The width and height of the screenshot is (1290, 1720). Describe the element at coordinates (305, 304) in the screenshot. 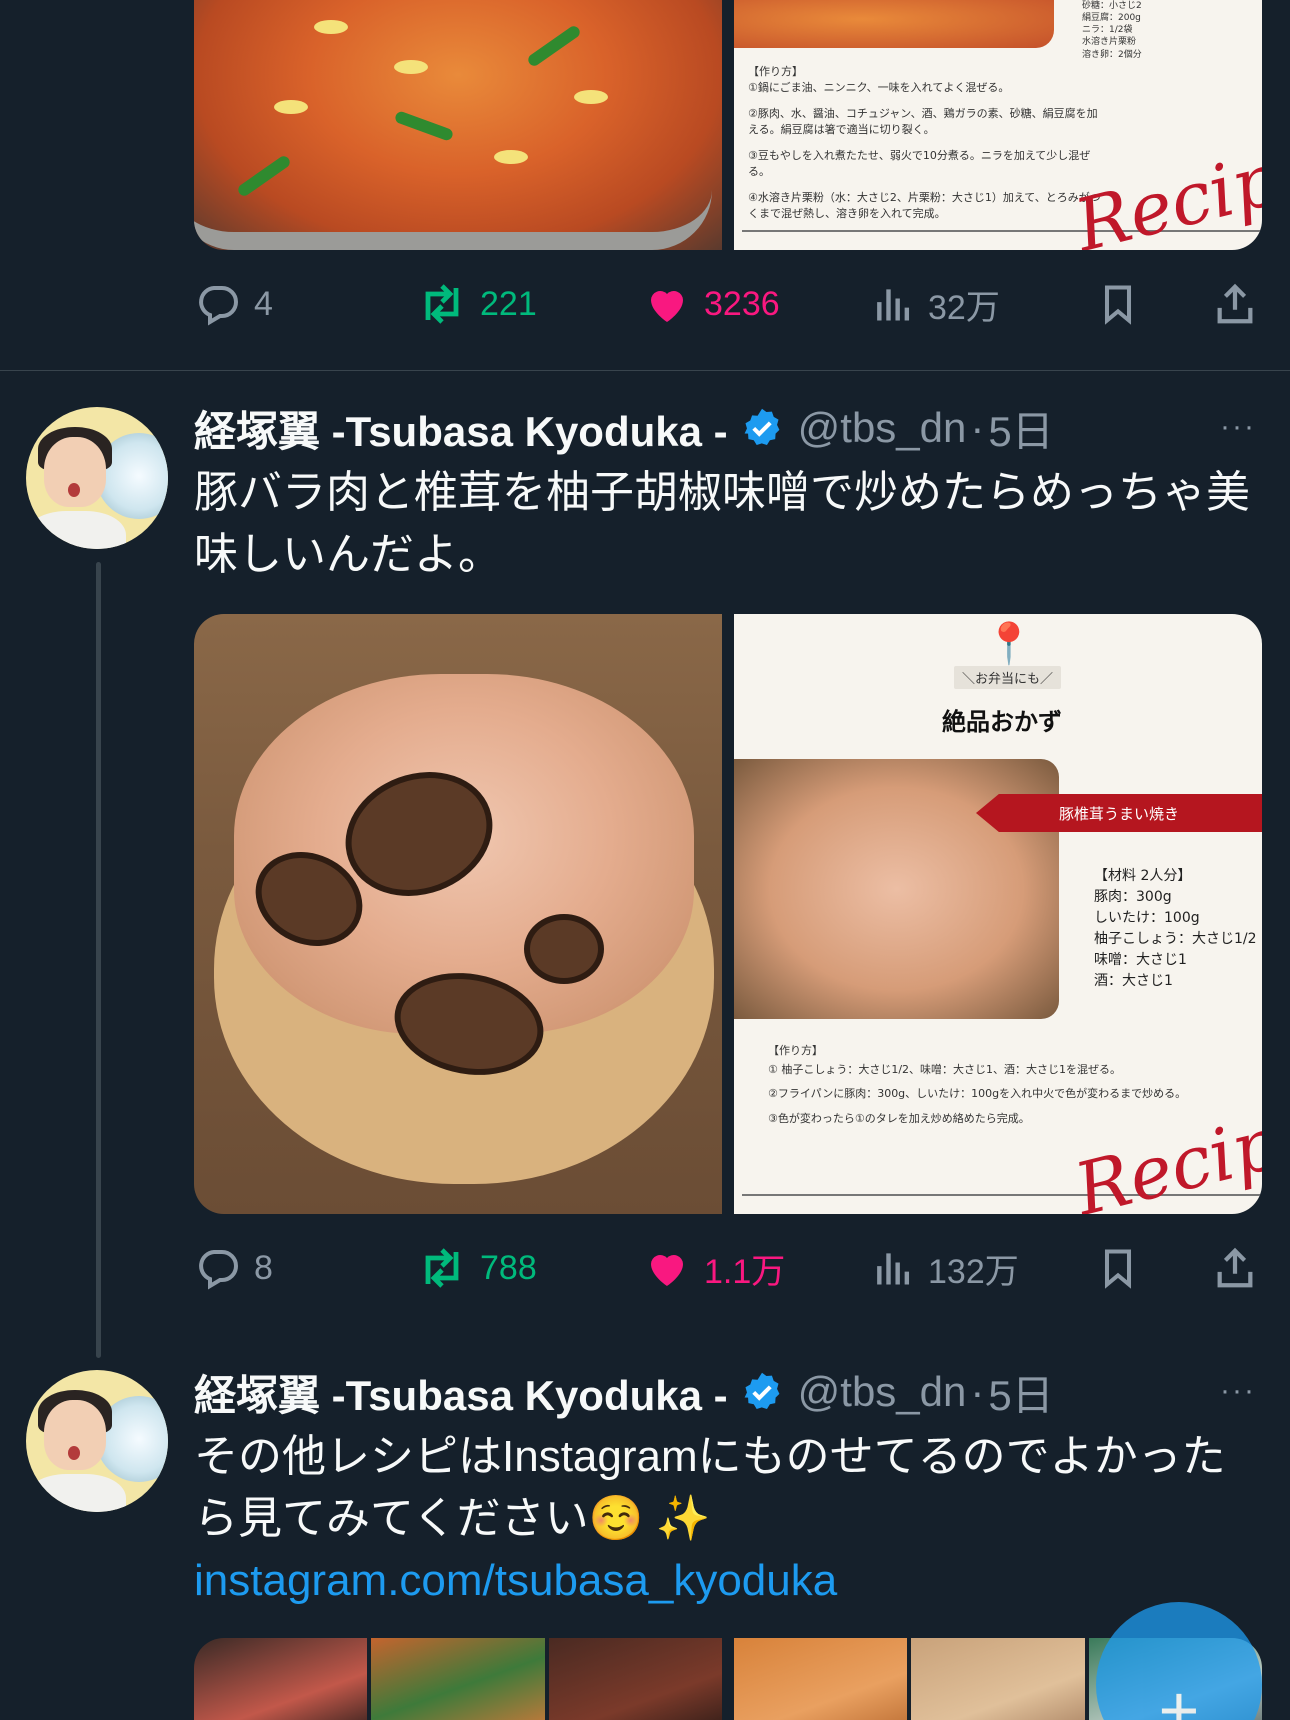

I see `reply-button: 4` at that location.